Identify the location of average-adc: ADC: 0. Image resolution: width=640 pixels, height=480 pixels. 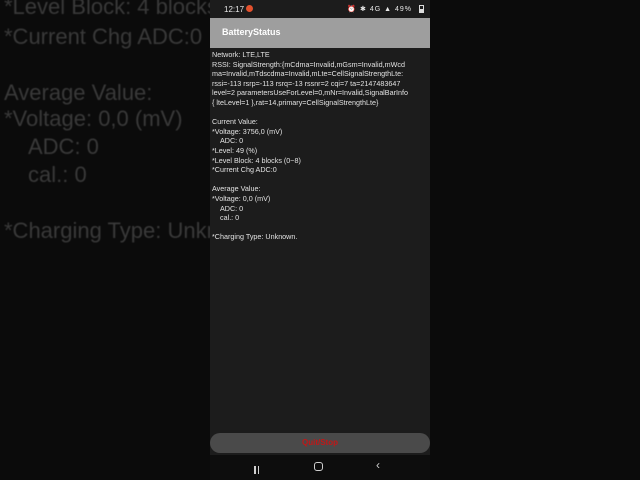
(232, 208).